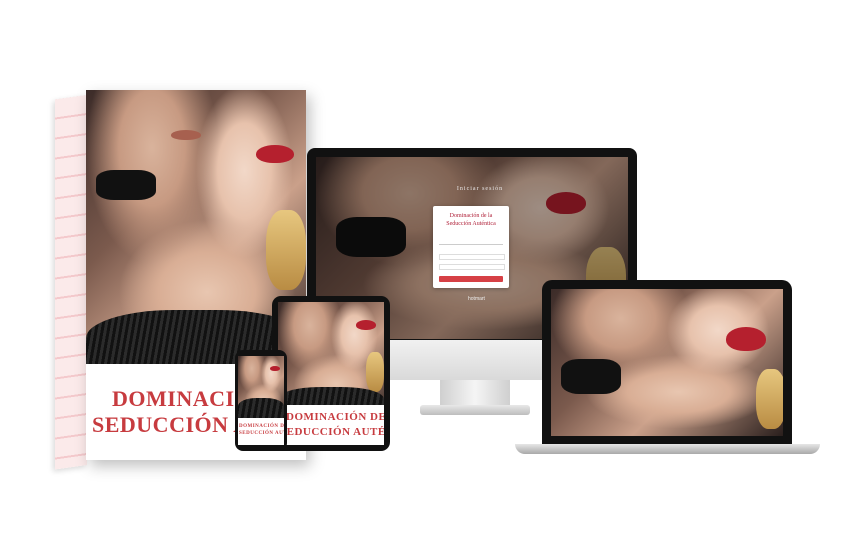 Image resolution: width=846 pixels, height=559 pixels. I want to click on password-field, so click(472, 267).